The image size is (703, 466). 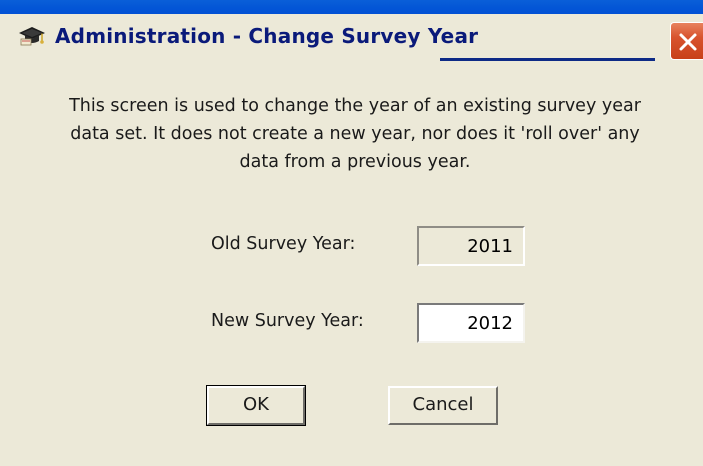 What do you see at coordinates (471, 323) in the screenshot?
I see `new-survey-year-input: 2012` at bounding box center [471, 323].